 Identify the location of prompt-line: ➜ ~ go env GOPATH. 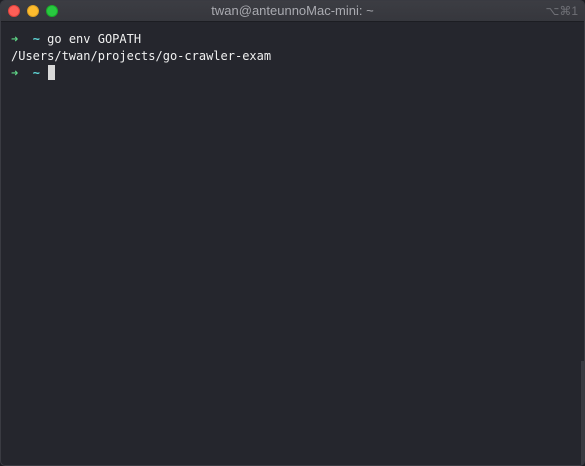
(297, 39).